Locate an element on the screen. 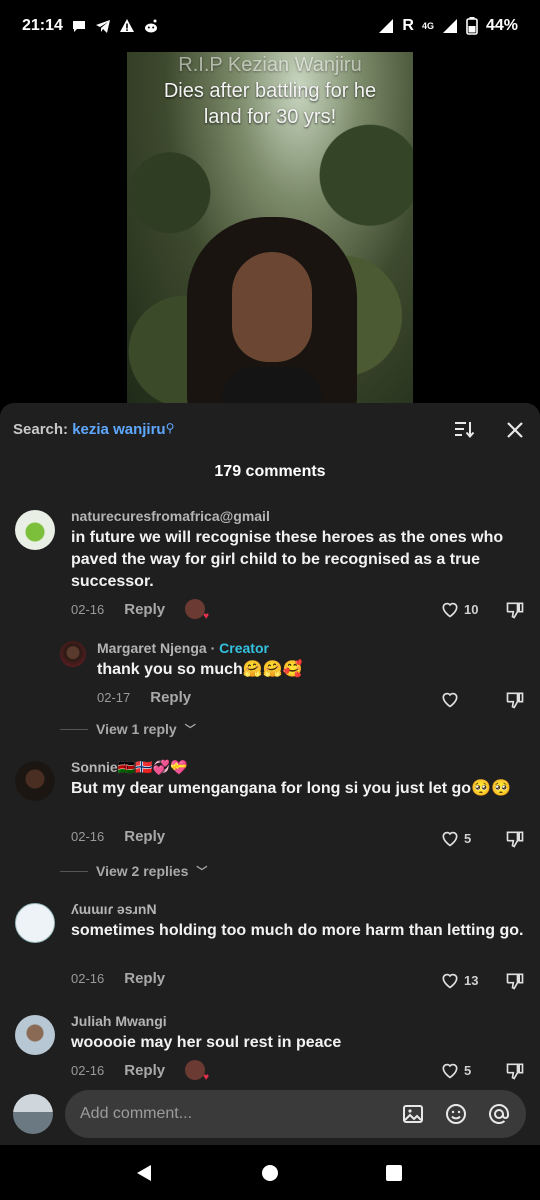 The width and height of the screenshot is (540, 1200). image-icon is located at coordinates (413, 1114).